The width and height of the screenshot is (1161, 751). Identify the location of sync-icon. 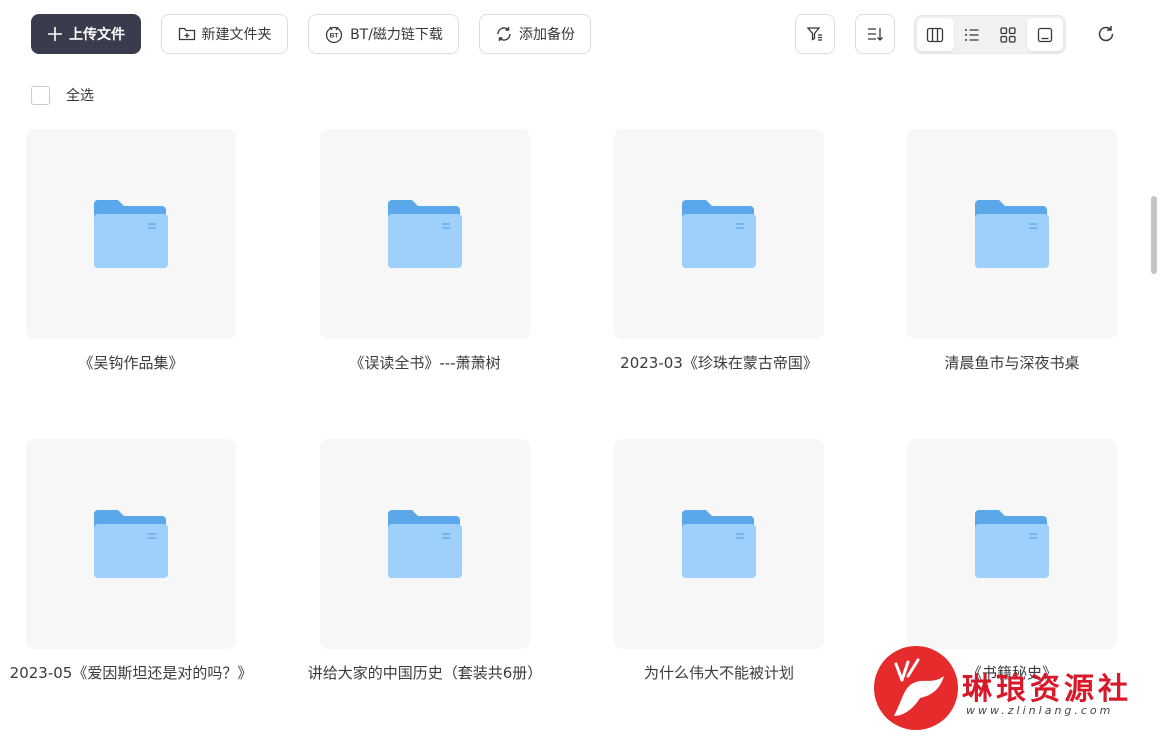
(504, 34).